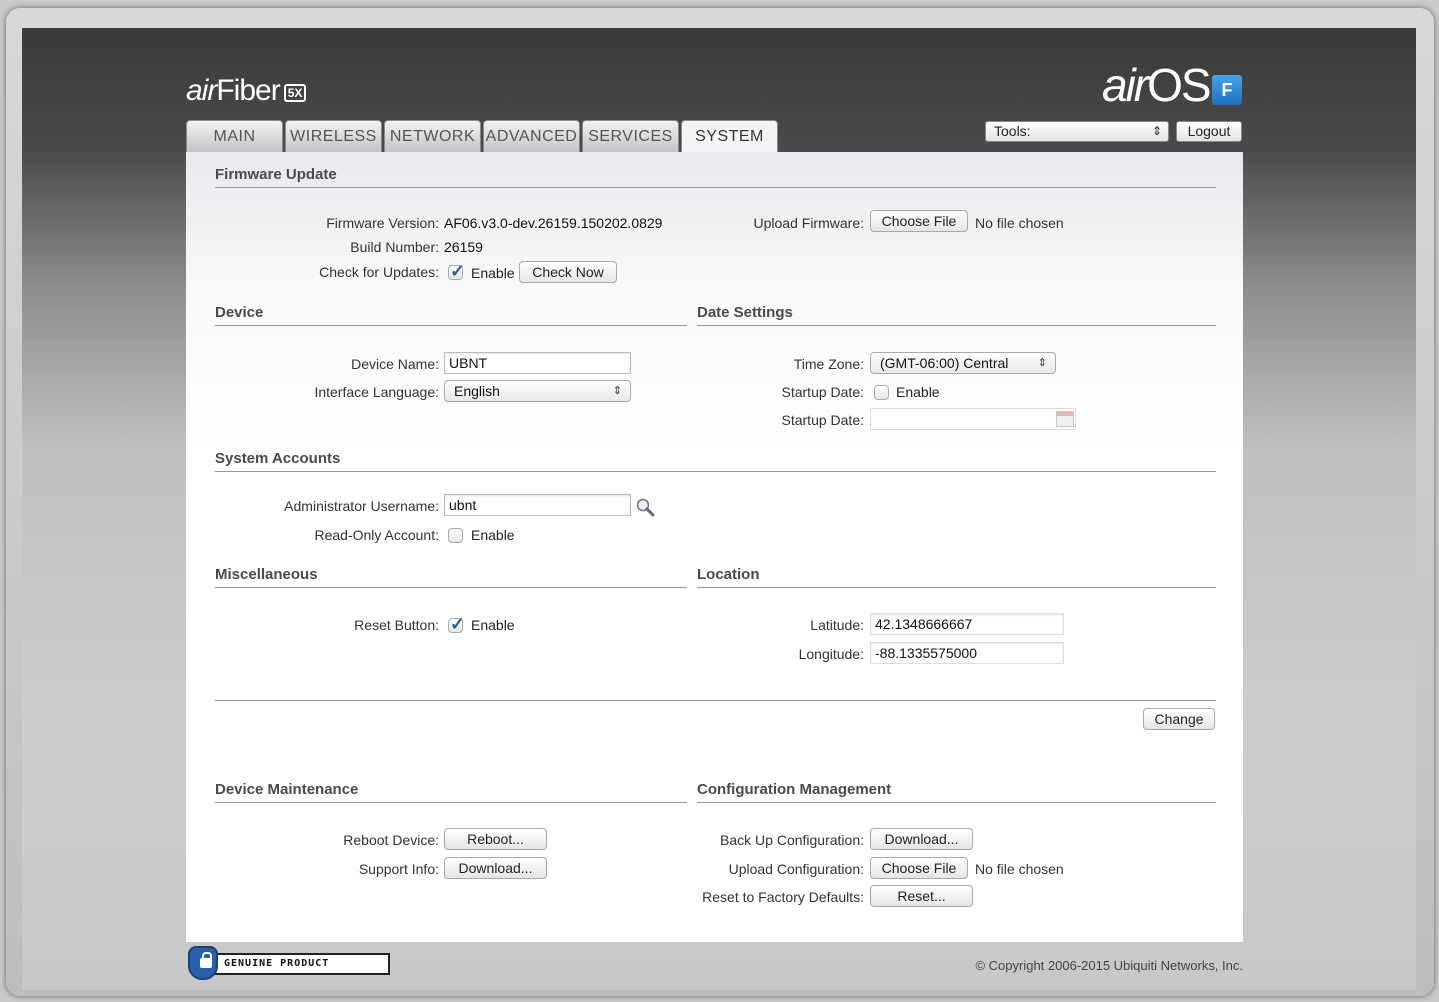 This screenshot has width=1439, height=1002. What do you see at coordinates (918, 392) in the screenshot?
I see `startup-date-enable-text: Enable` at bounding box center [918, 392].